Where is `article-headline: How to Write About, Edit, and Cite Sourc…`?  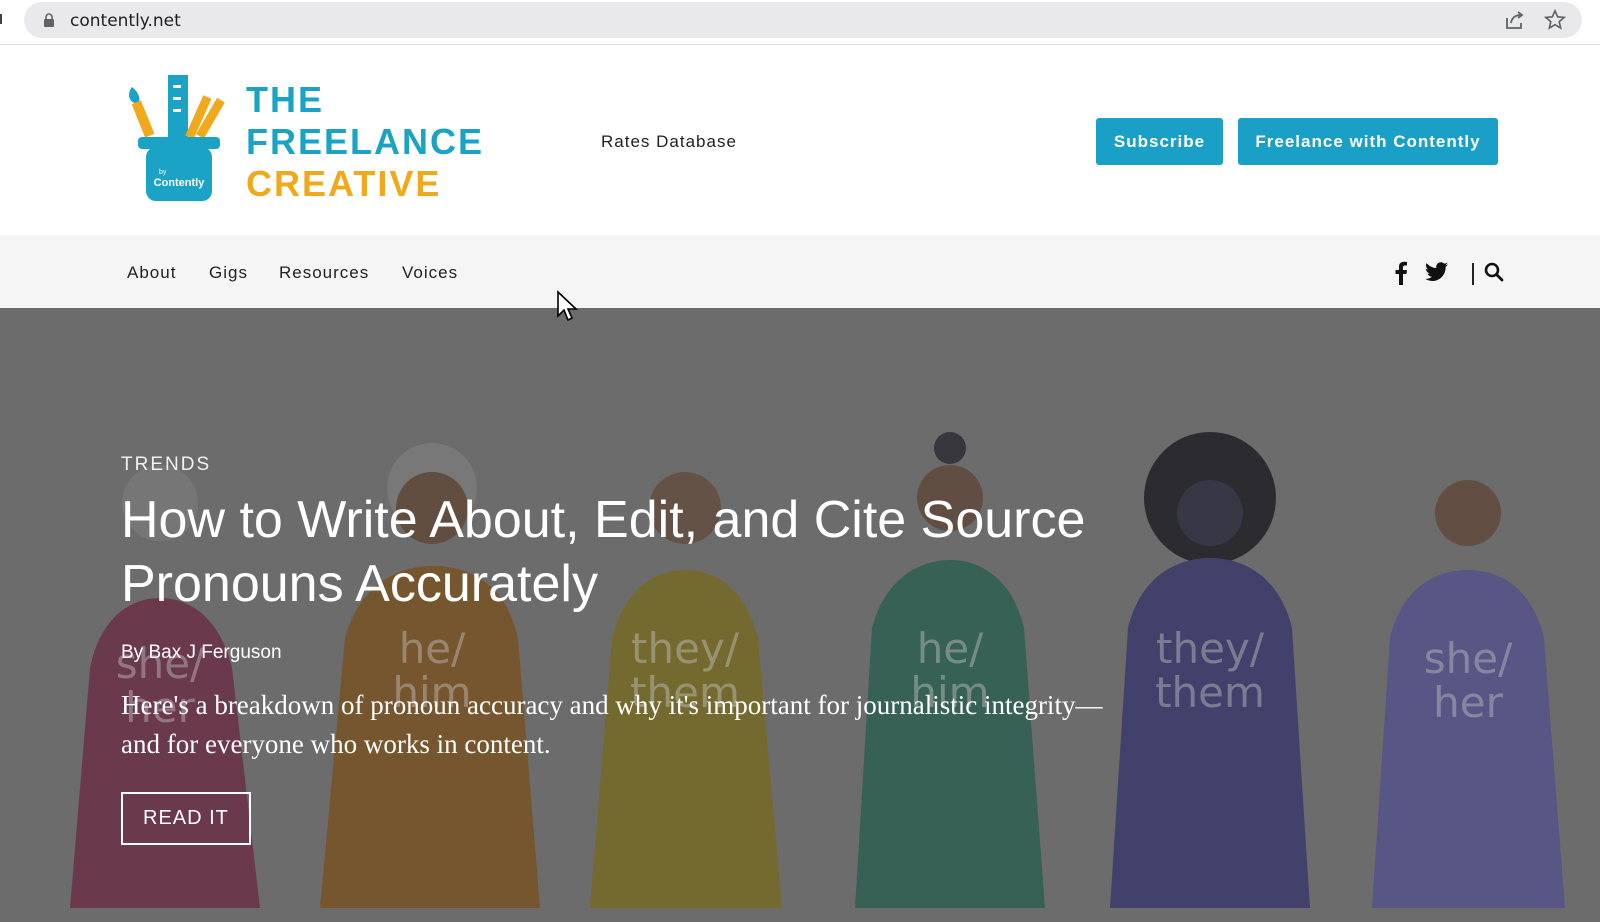
article-headline: How to Write About, Edit, and Cite Sourc… is located at coordinates (621, 552).